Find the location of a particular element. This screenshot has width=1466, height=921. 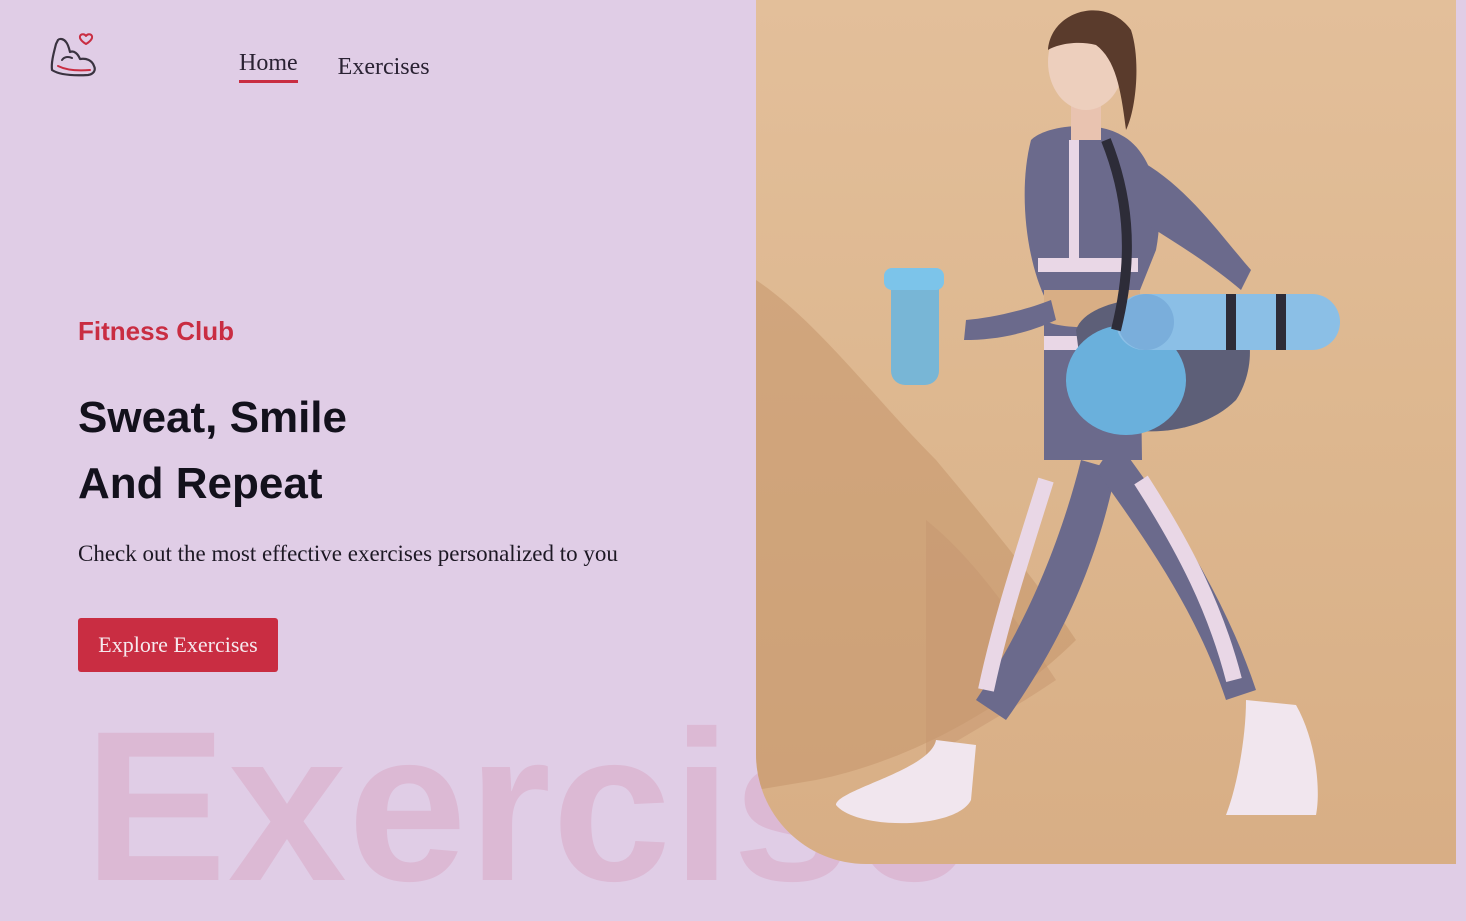

main-nav: Home Exercises is located at coordinates (334, 66).